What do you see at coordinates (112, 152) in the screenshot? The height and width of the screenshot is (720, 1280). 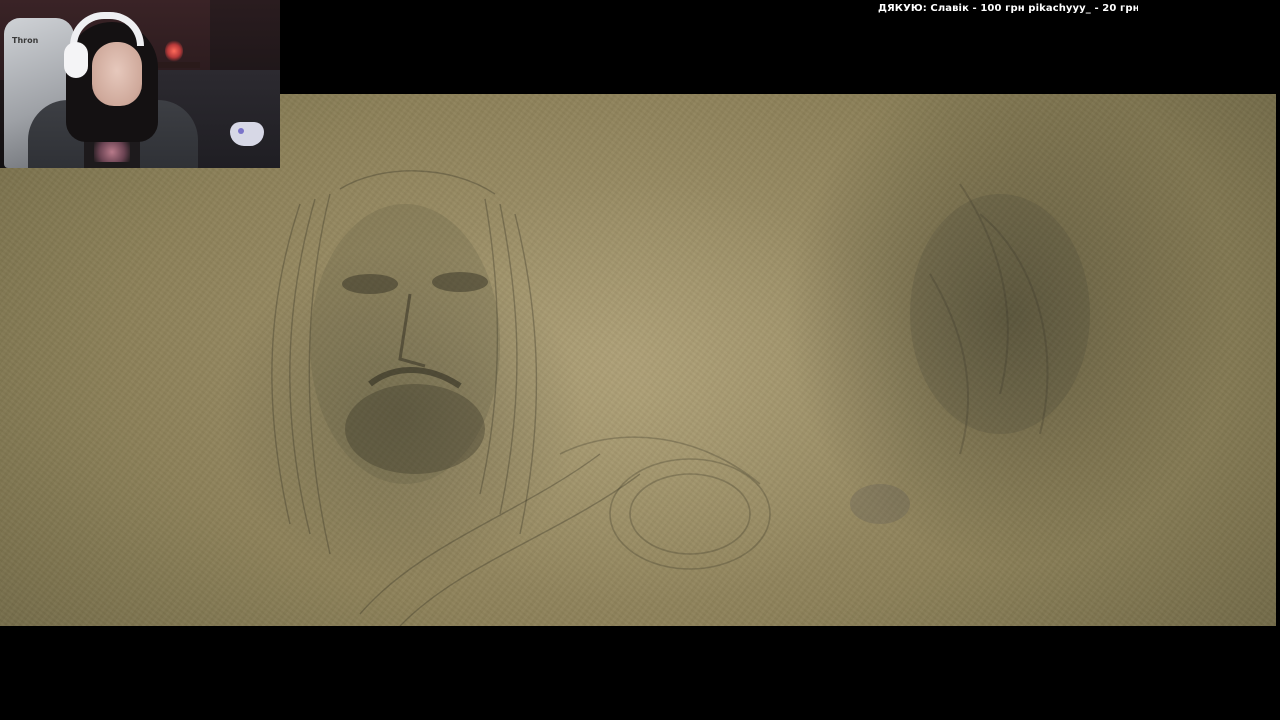 I see `shirt-print` at bounding box center [112, 152].